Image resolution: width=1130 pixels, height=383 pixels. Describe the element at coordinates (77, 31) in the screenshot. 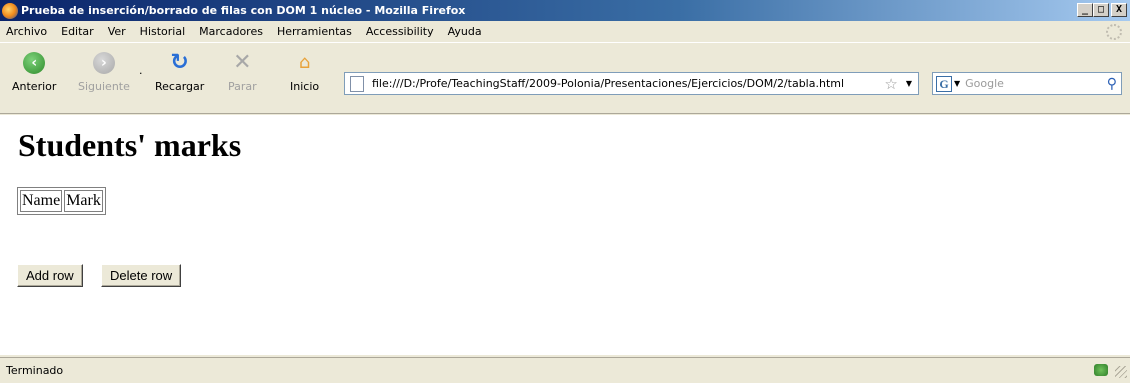

I see `menu-editar: Editar` at that location.